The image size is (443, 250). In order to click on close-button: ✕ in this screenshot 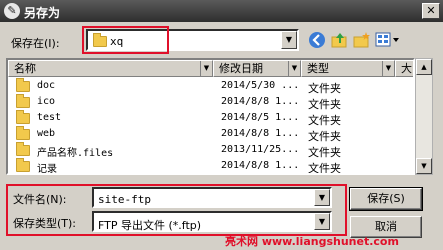, I will do `click(431, 11)`.